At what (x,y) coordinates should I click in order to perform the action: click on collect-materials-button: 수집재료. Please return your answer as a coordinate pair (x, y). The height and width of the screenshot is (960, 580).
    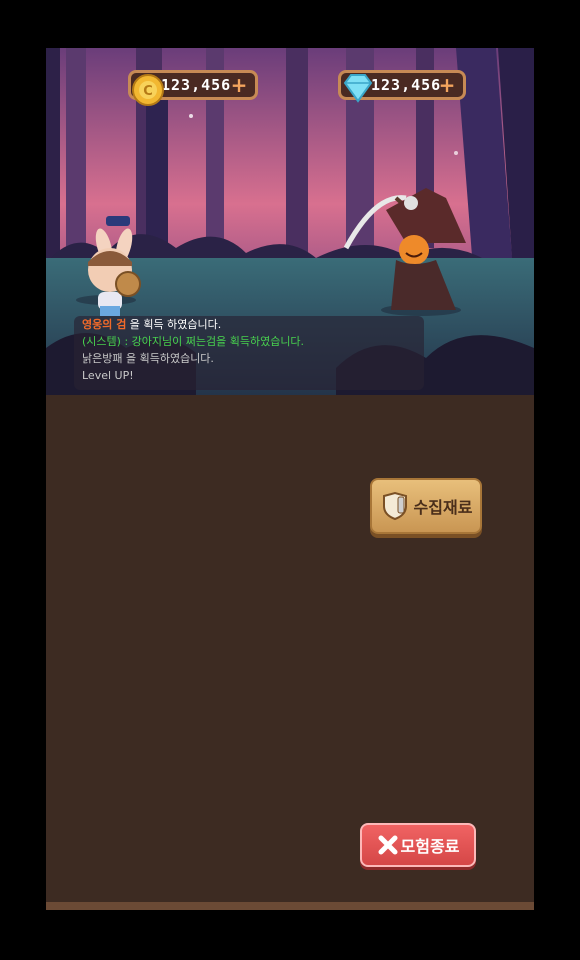
    Looking at the image, I should click on (426, 506).